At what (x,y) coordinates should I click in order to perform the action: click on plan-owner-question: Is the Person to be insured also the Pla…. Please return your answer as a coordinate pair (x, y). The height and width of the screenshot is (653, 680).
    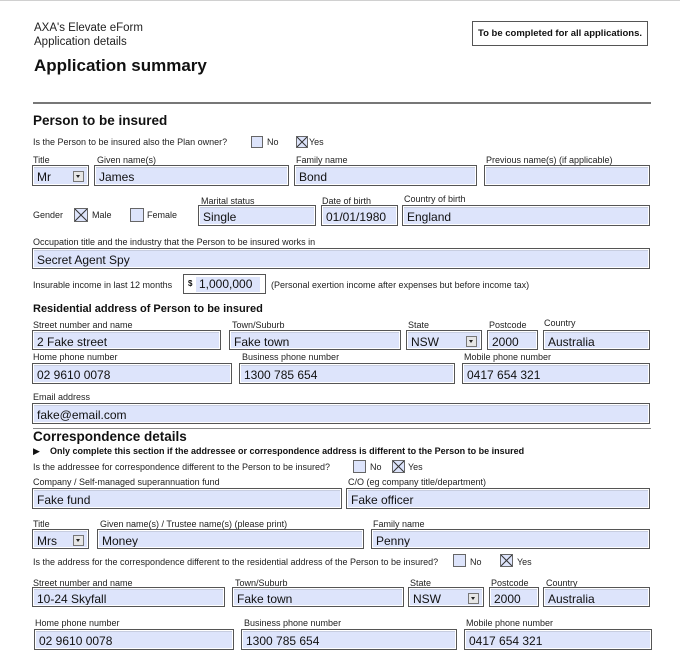
    Looking at the image, I should click on (130, 142).